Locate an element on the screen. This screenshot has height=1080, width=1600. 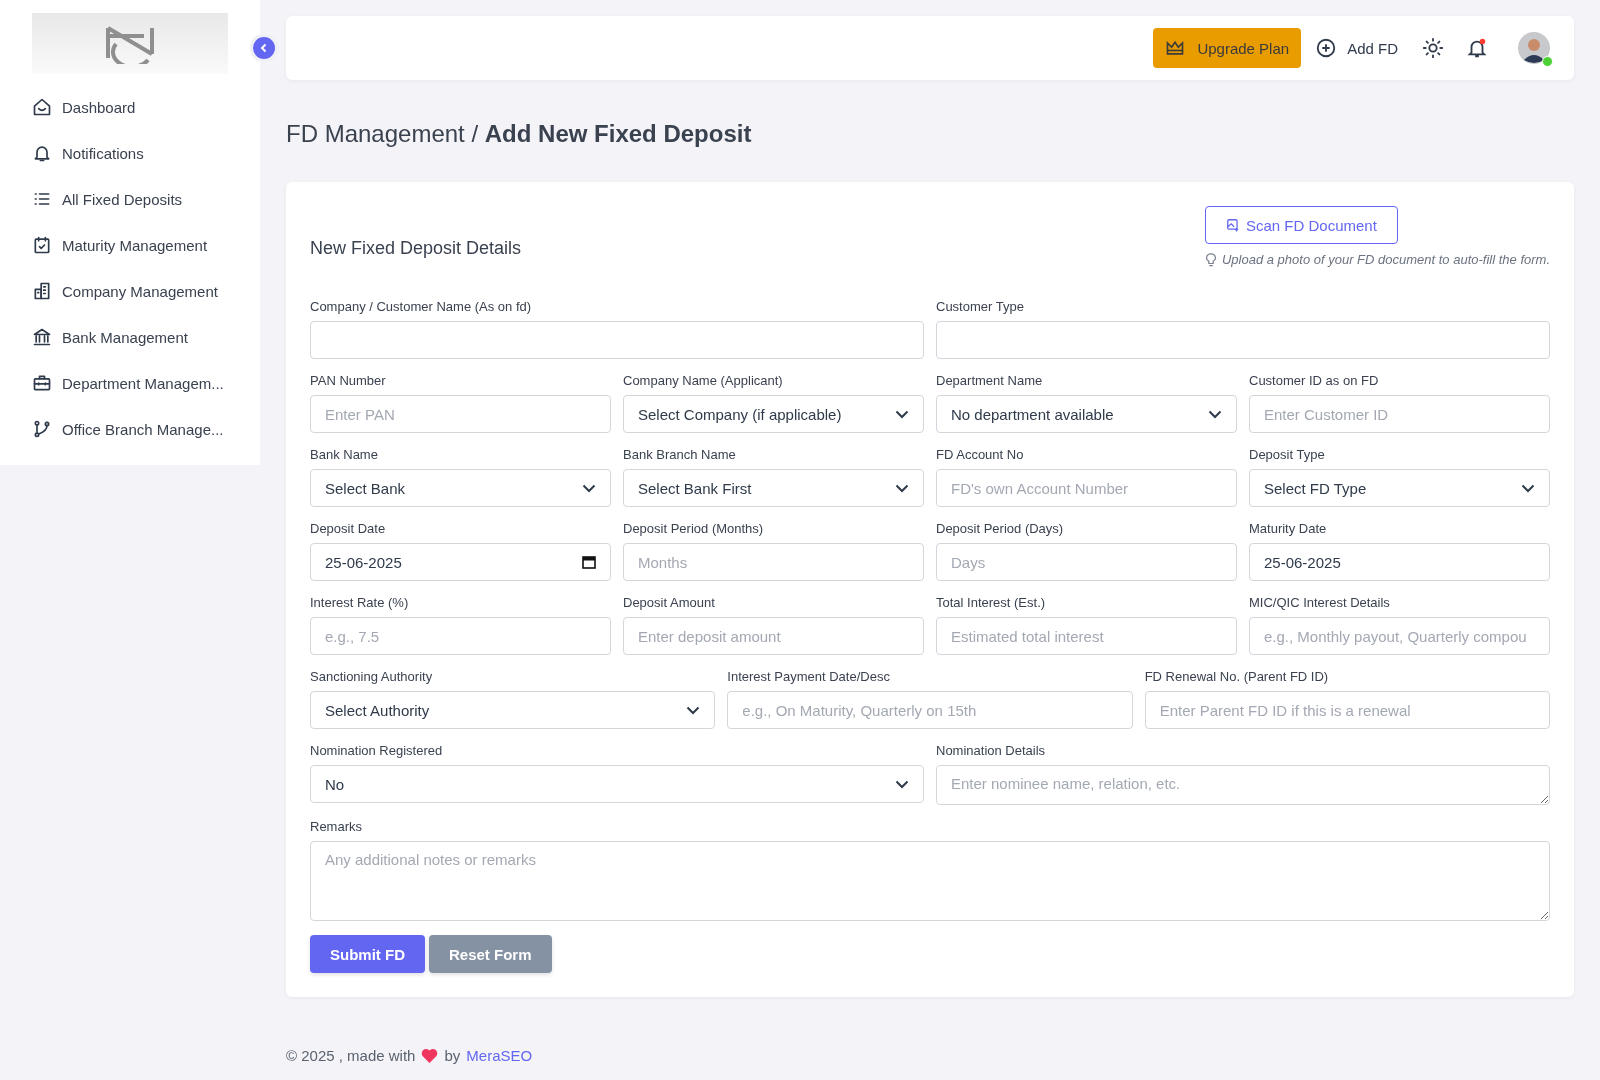
collapse-button is located at coordinates (264, 48).